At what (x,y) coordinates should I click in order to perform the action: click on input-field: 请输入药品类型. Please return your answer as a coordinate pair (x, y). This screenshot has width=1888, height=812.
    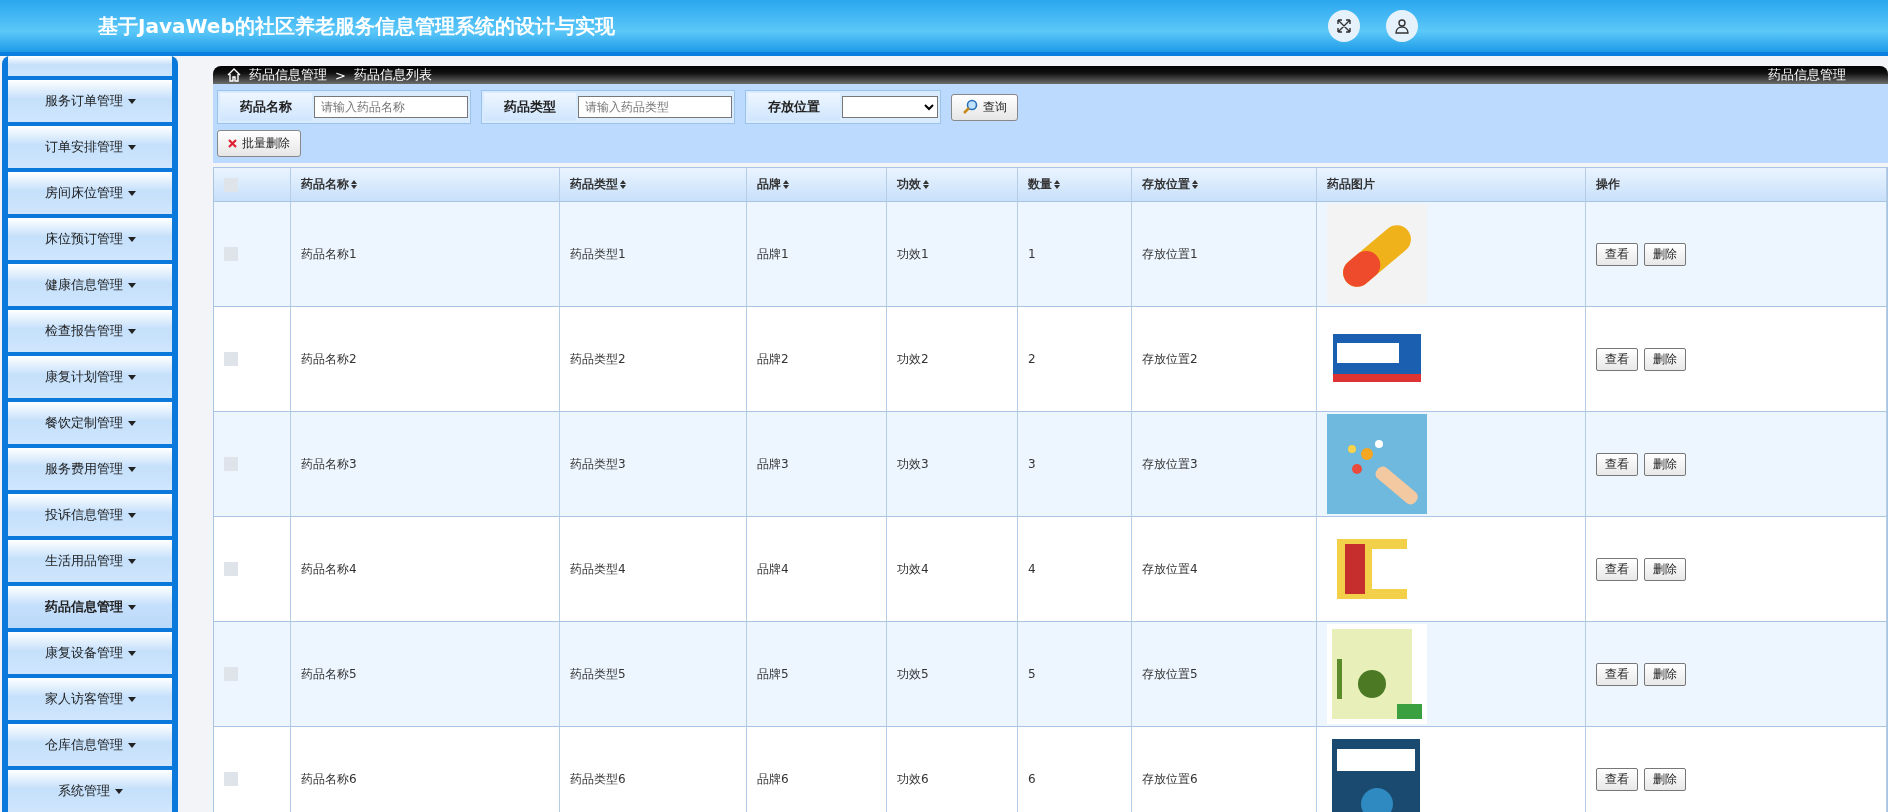
    Looking at the image, I should click on (655, 107).